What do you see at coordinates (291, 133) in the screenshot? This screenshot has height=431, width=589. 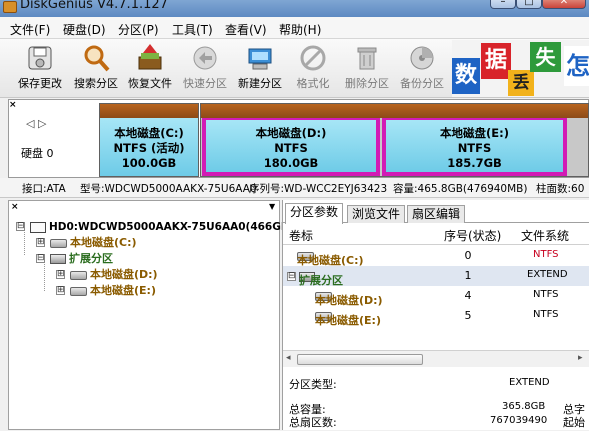 I see `partition-name: 本地磁盘(D:)` at bounding box center [291, 133].